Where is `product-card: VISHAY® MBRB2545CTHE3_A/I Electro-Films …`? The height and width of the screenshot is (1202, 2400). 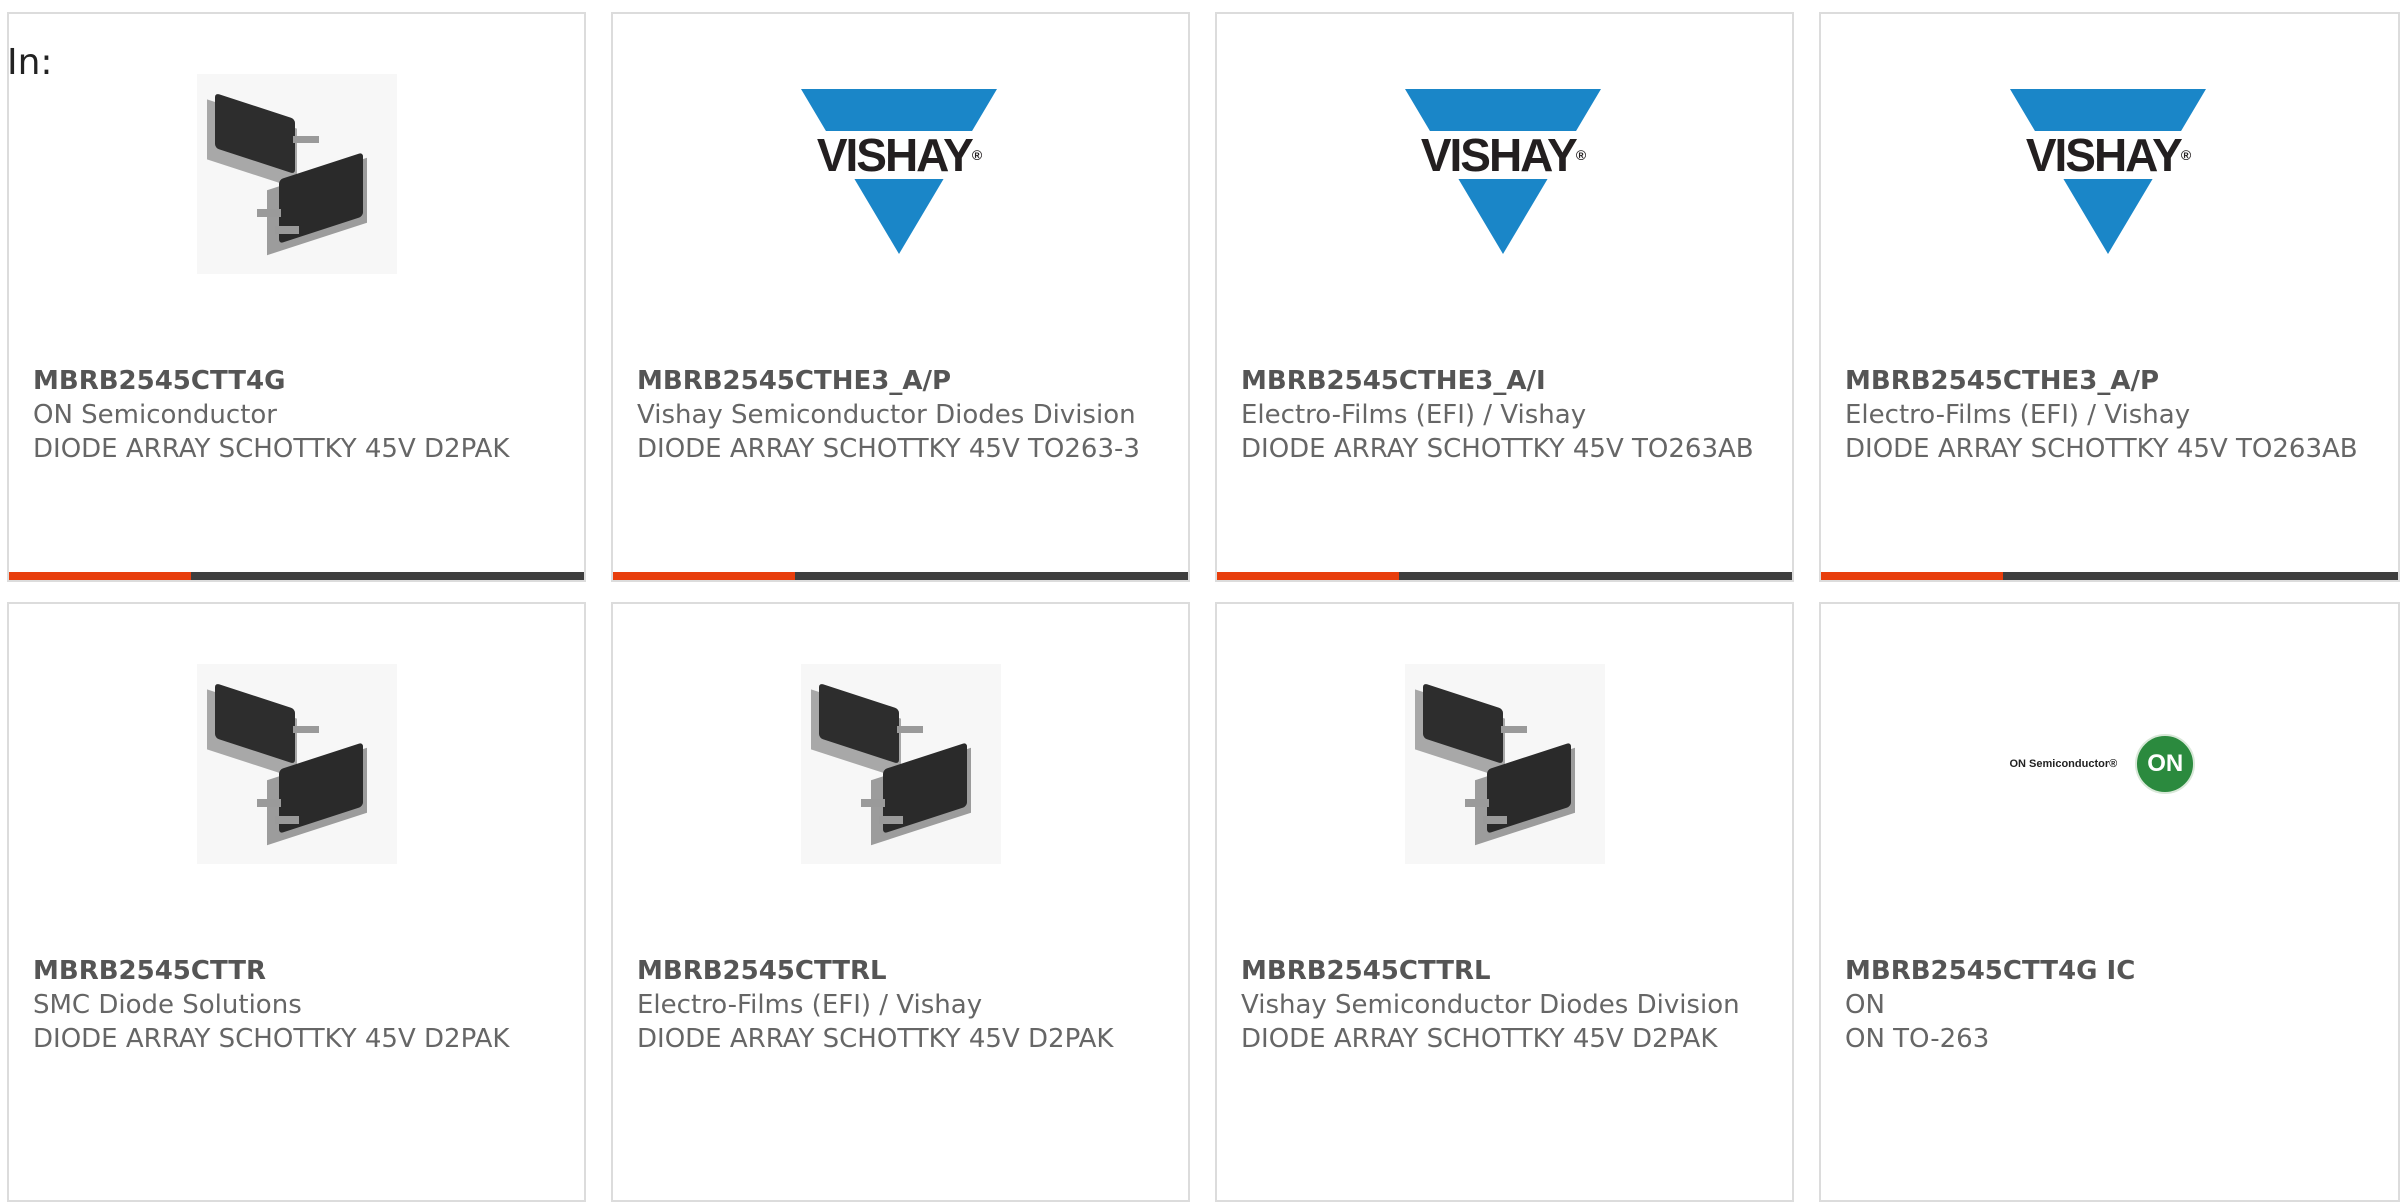 product-card: VISHAY® MBRB2545CTHE3_A/I Electro-Films … is located at coordinates (1504, 297).